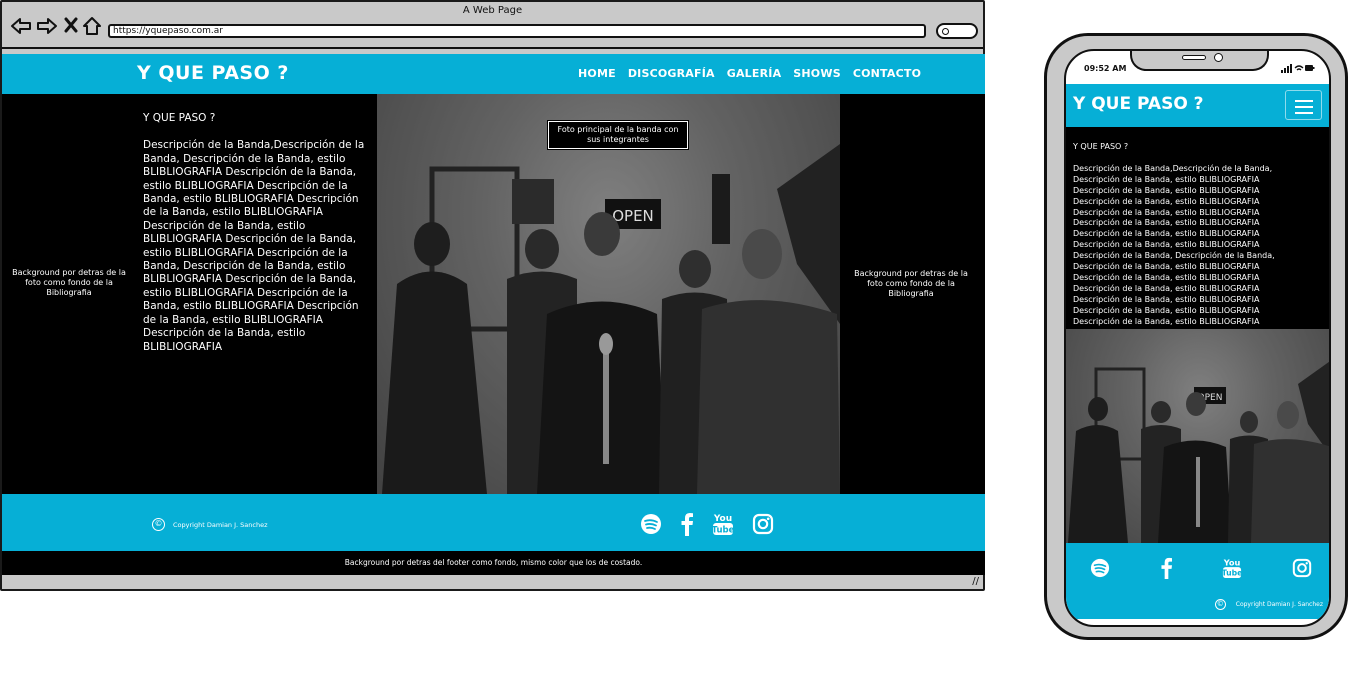 Image resolution: width=1350 pixels, height=698 pixels. I want to click on forward-icon, so click(47, 26).